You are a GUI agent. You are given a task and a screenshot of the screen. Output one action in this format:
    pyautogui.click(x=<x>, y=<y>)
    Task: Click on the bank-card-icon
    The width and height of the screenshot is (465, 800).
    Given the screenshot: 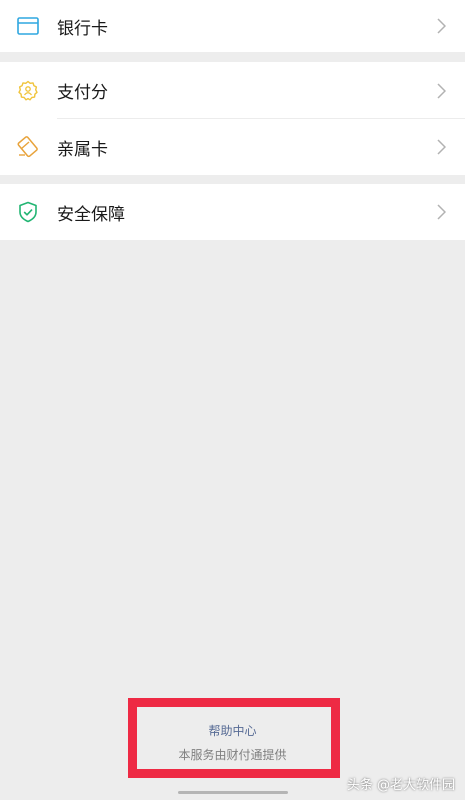 What is the action you would take?
    pyautogui.click(x=28, y=26)
    